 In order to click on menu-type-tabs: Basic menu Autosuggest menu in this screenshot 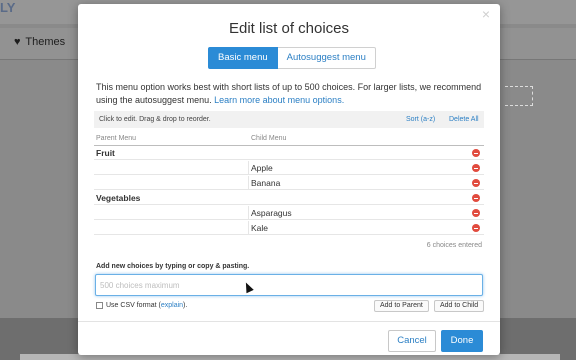, I will do `click(292, 58)`.